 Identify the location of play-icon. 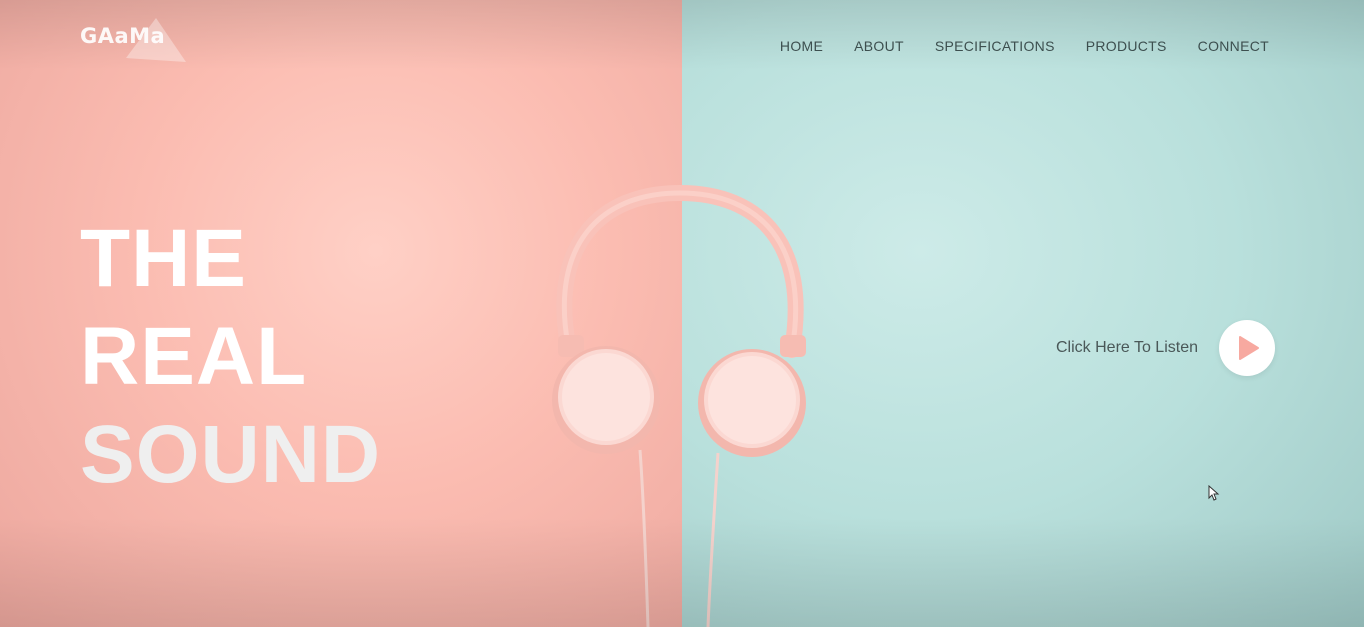
(1248, 348).